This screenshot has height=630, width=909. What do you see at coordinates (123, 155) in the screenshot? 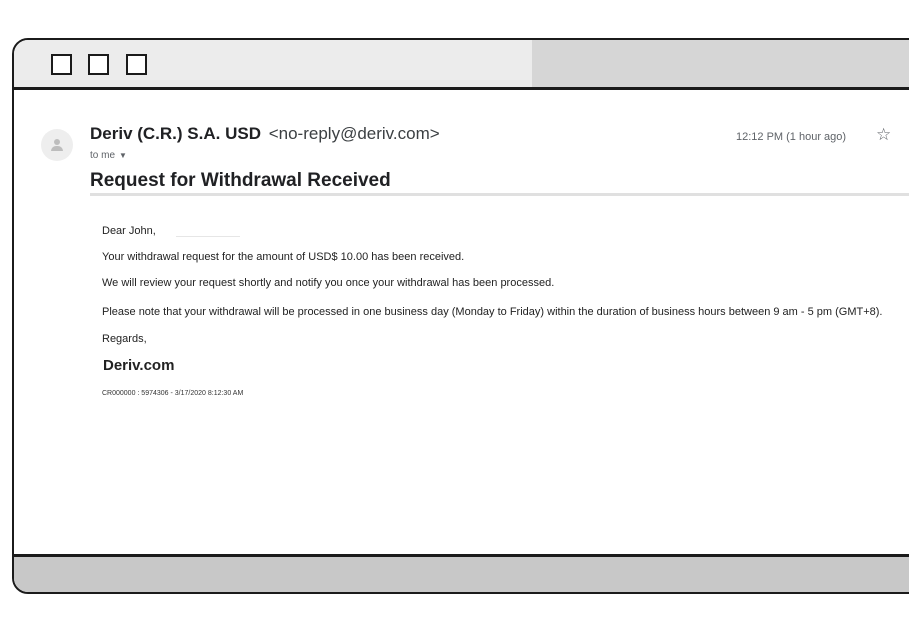
I see `chevron-down-icon: ▼` at bounding box center [123, 155].